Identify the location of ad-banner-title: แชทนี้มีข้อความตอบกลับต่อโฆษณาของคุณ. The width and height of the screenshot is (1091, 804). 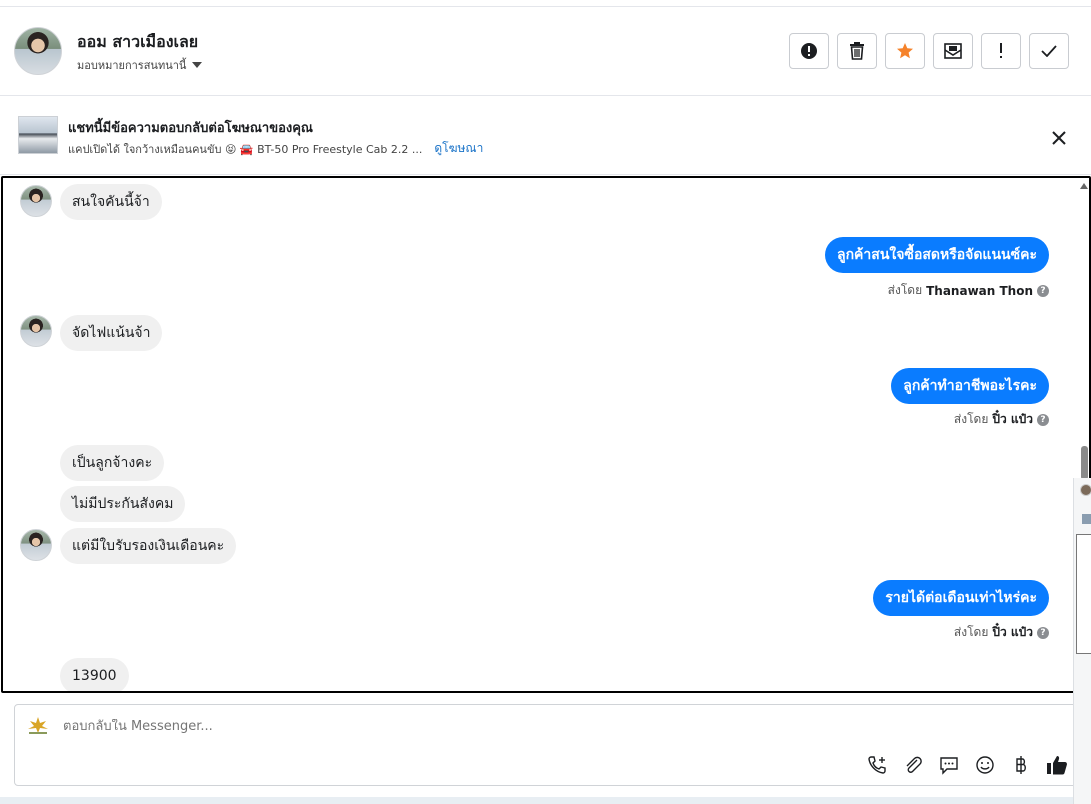
(190, 128).